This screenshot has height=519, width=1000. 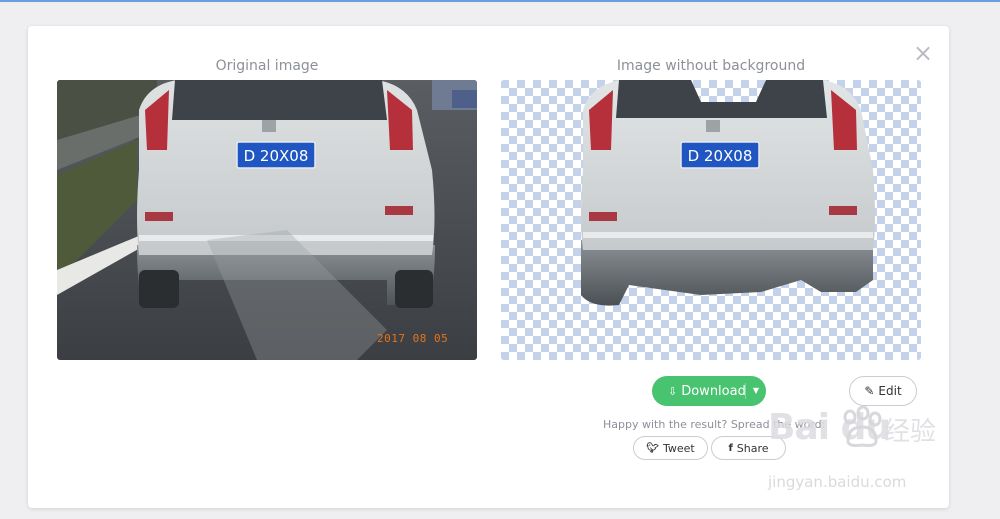 I want to click on tweet-button: 🐦︎ Tweet, so click(x=670, y=448).